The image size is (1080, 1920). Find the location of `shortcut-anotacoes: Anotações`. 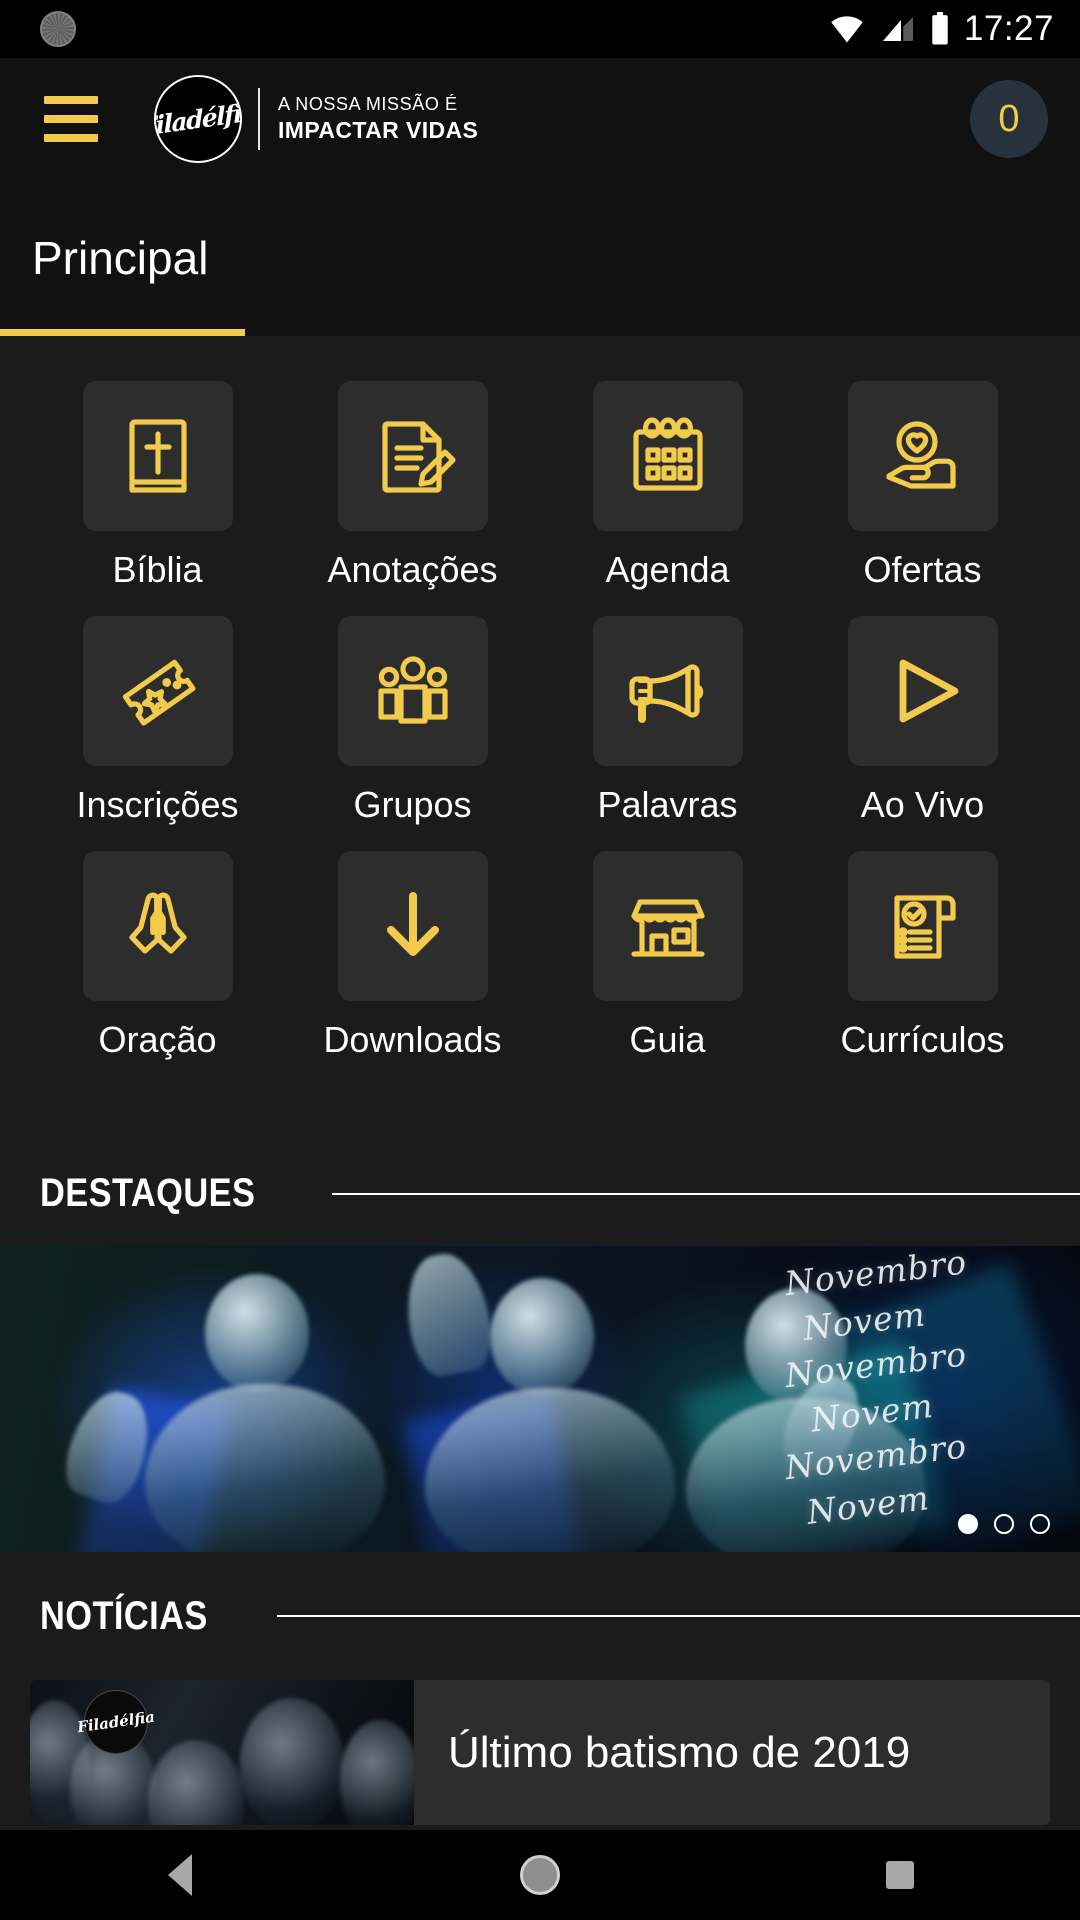

shortcut-anotacoes: Anotações is located at coordinates (412, 498).